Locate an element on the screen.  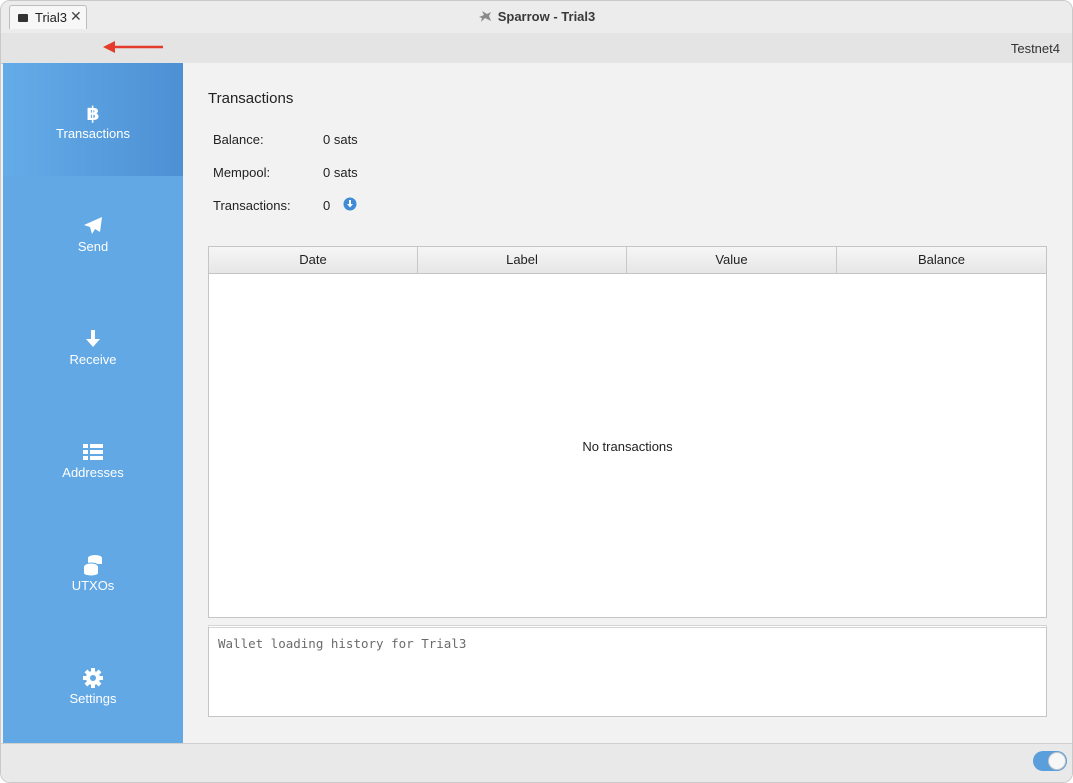
column-header-value: Value is located at coordinates (732, 260).